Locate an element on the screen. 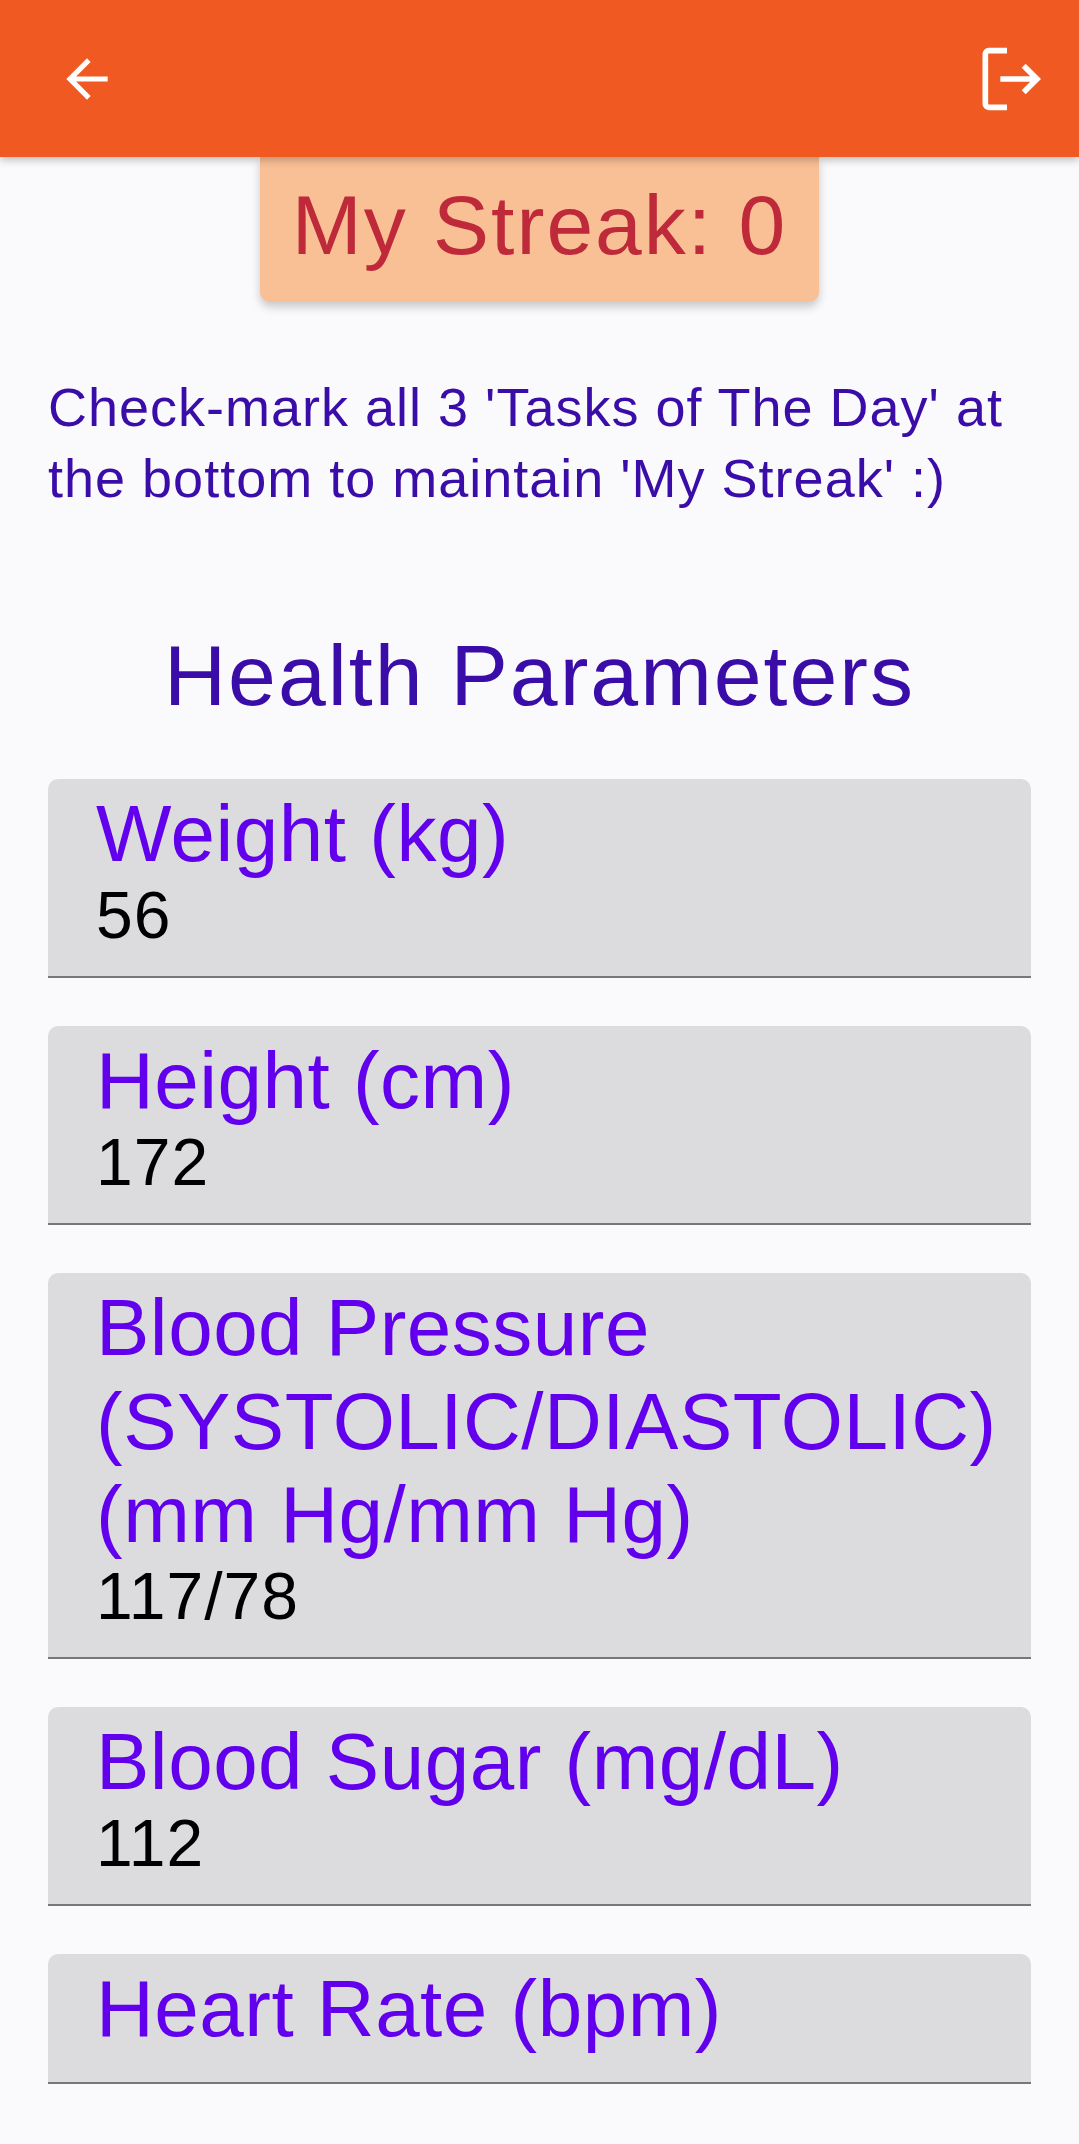 This screenshot has width=1079, height=2144. field-label: Blood Pressure (SYSTOLIC/DIASTOLIC) (mm Hg/mm Hg) is located at coordinates (547, 1422).